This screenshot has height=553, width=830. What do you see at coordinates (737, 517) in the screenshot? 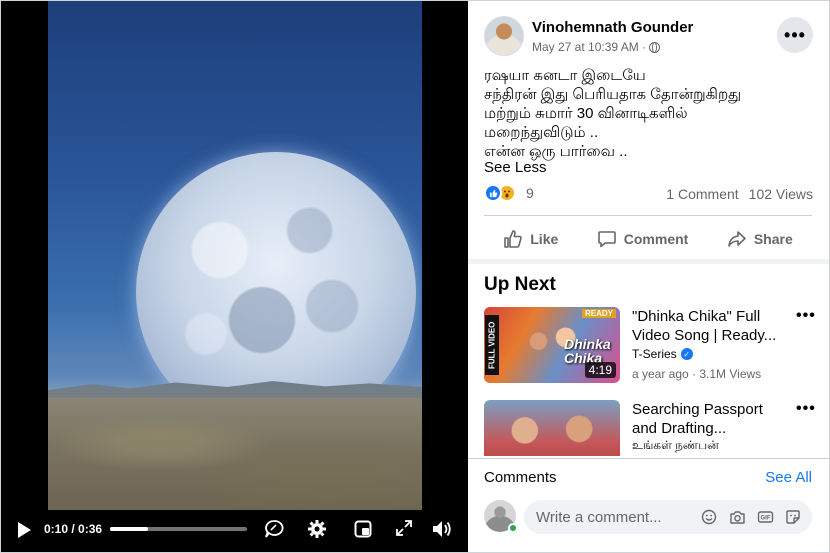
I see `camera-icon` at bounding box center [737, 517].